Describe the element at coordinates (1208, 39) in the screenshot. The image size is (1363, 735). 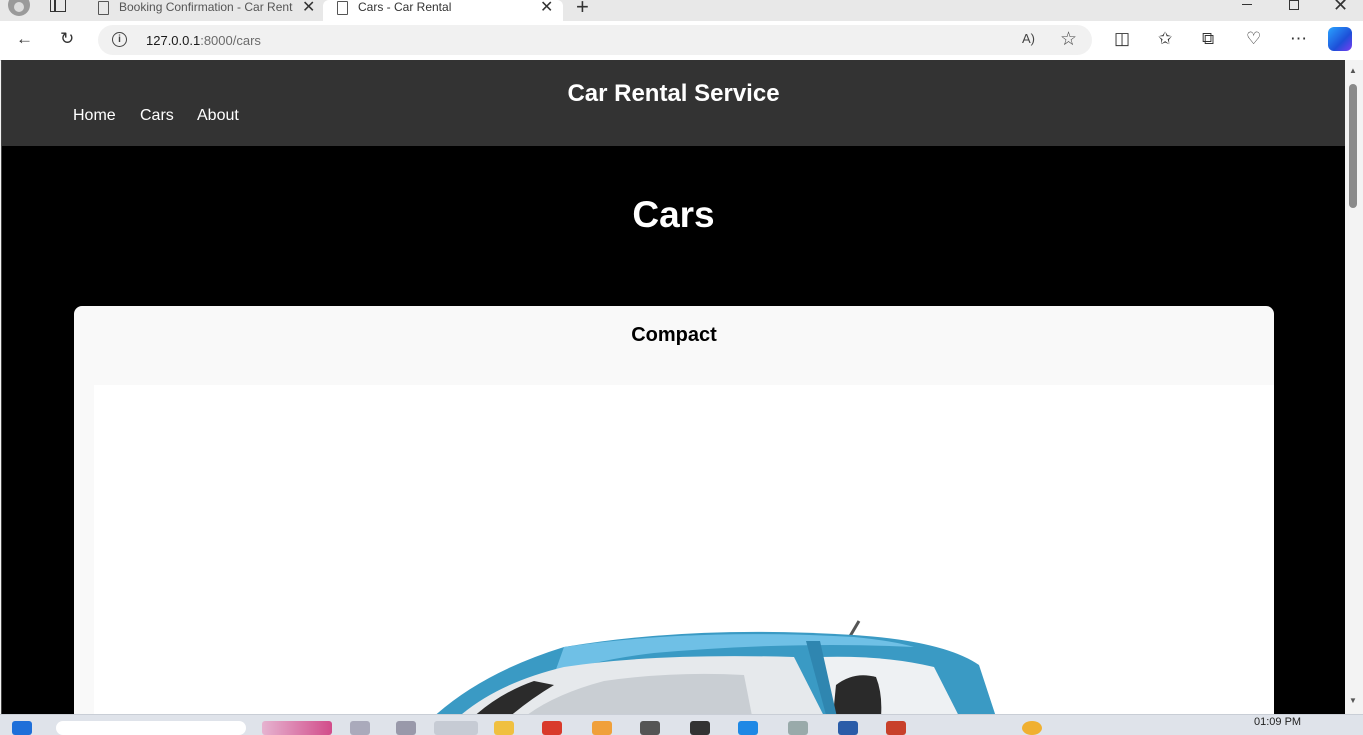
I see `collections-icon: ⧉` at that location.